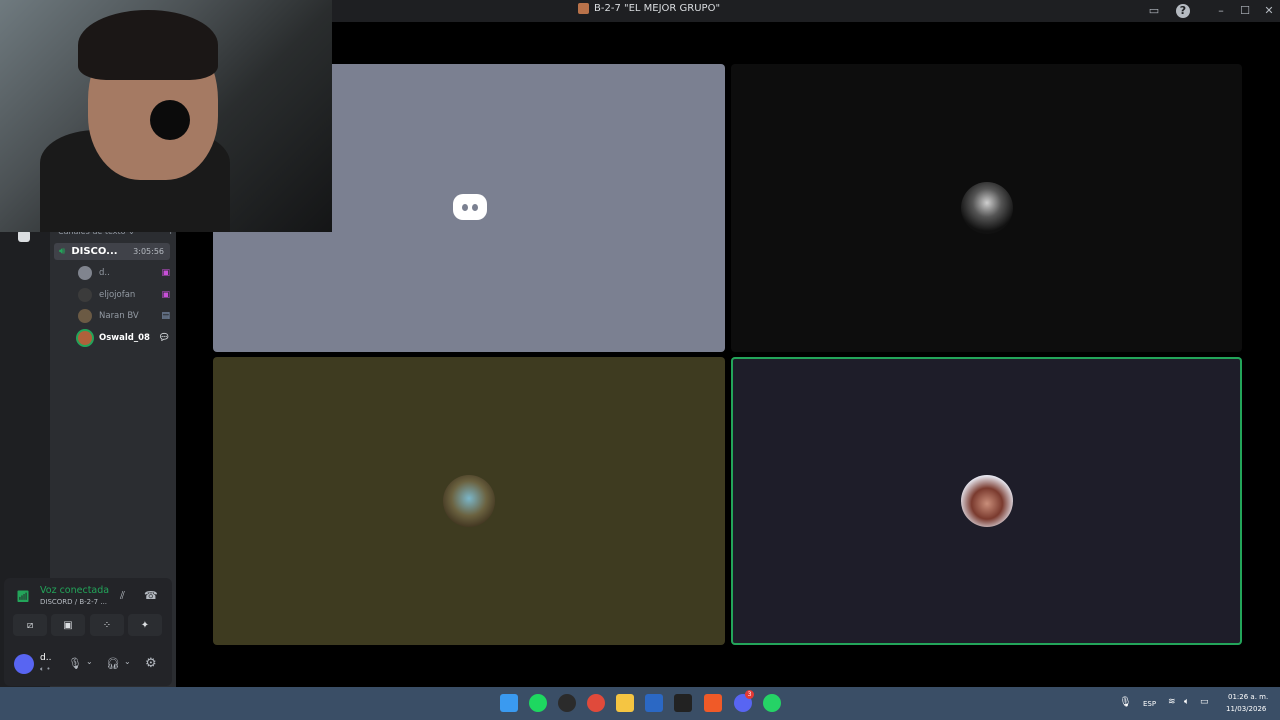  I want to click on voice-member: Naran BV ▤, so click(124, 316).